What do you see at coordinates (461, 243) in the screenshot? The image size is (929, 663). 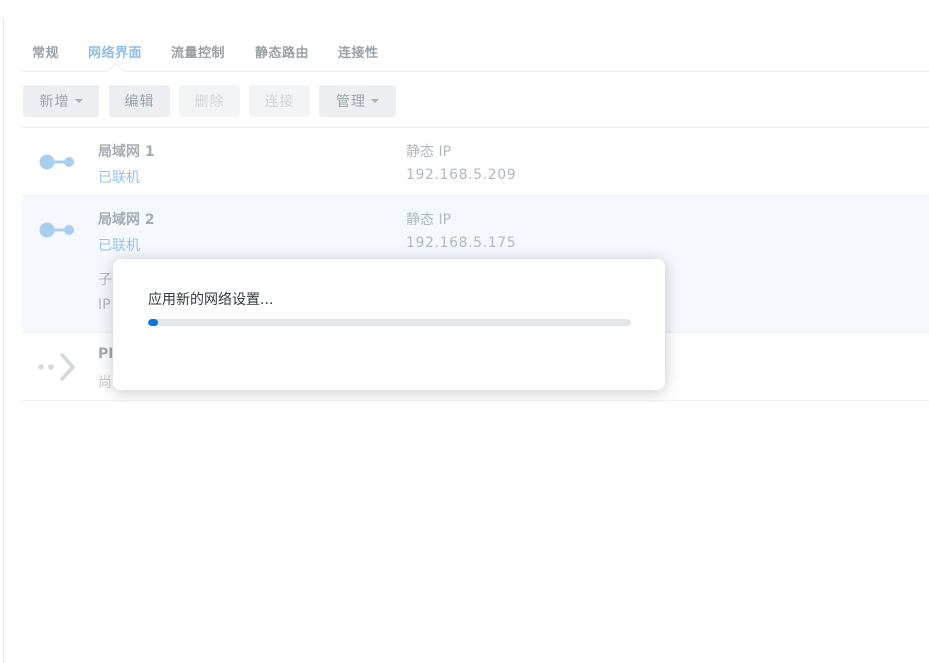 I see `interface-ip-address: 192.168.5.175` at bounding box center [461, 243].